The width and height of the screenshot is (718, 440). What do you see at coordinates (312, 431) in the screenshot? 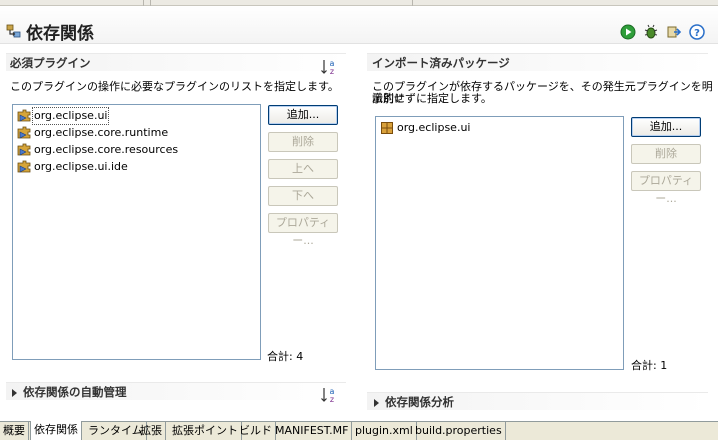
I see `tab-manifest: MANIFEST.MF` at bounding box center [312, 431].